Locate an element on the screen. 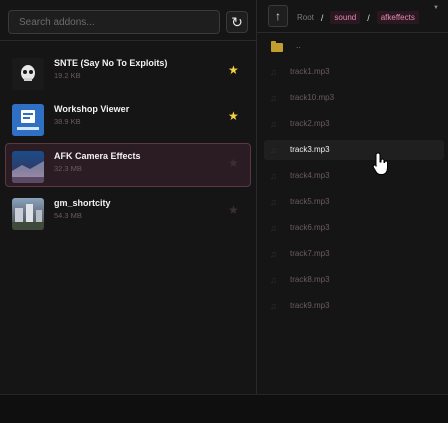 The image size is (448, 423). addon-title: gm_shortcity is located at coordinates (82, 203).